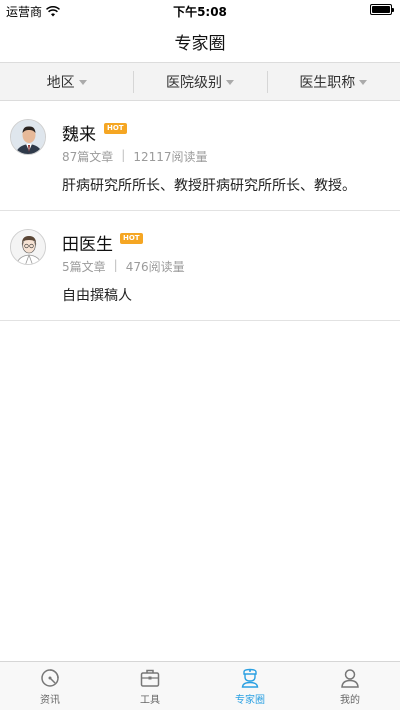  I want to click on expert-name: 田医生, so click(87, 245).